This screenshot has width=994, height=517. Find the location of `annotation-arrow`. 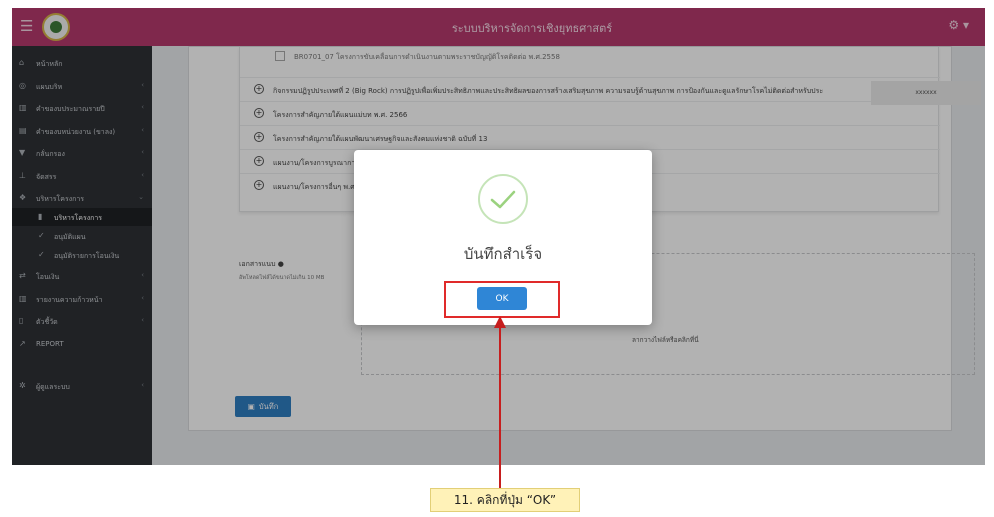

annotation-arrow is located at coordinates (500, 405).